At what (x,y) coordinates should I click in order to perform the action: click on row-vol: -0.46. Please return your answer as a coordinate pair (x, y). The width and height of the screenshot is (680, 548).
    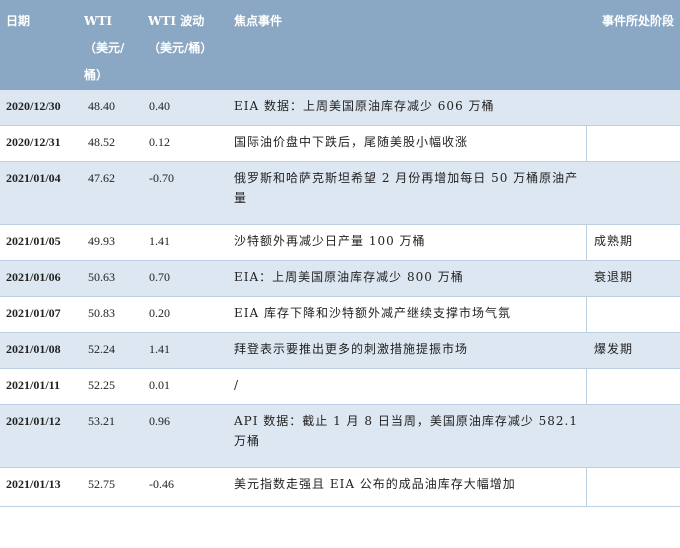
    Looking at the image, I should click on (161, 484).